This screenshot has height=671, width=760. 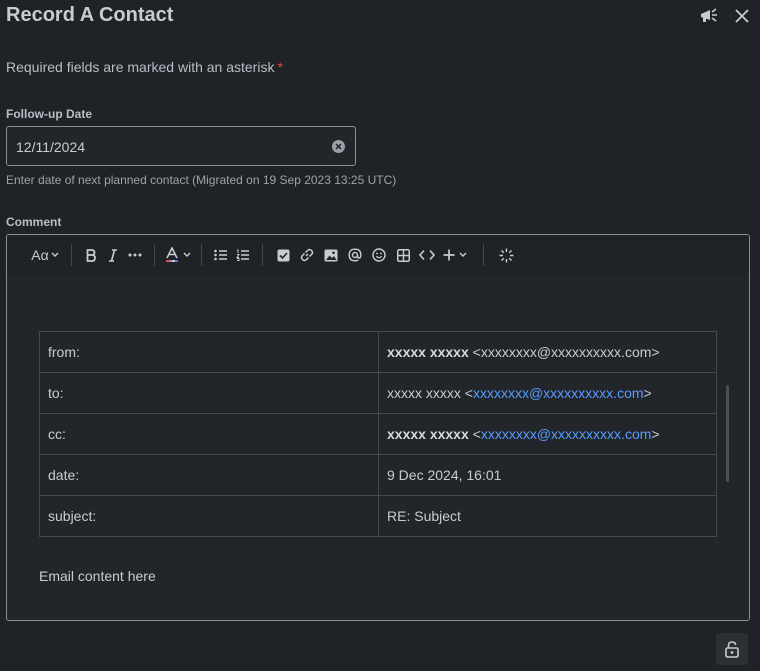 I want to click on from-key: from:, so click(x=209, y=352).